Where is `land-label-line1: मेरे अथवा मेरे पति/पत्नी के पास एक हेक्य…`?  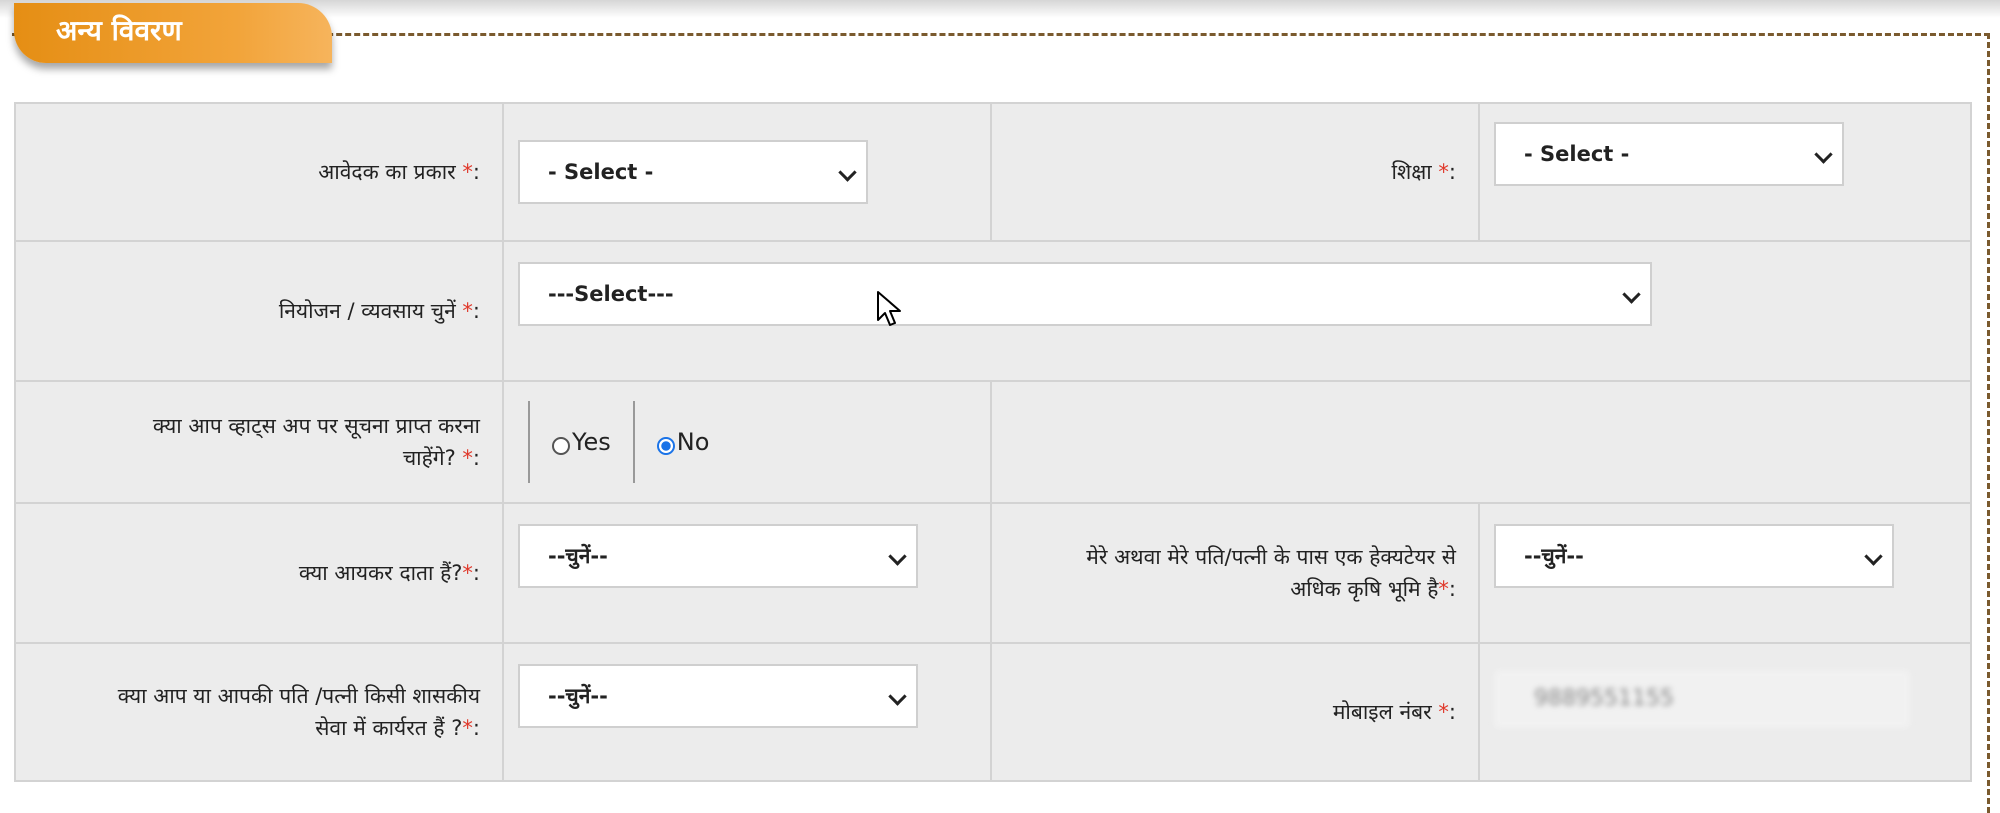
land-label-line1: मेरे अथवा मेरे पति/पत्नी के पास एक हेक्य… is located at coordinates (1271, 557).